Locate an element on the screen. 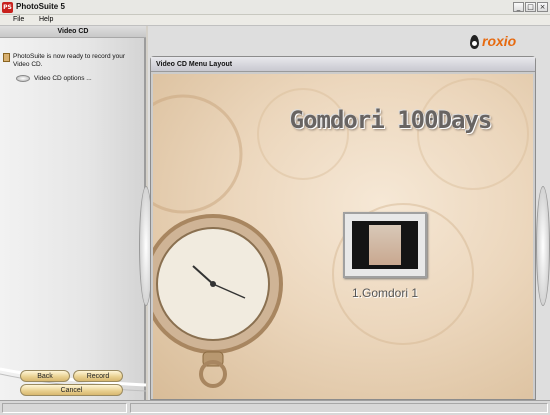 The image size is (550, 415). title-bar: PS PhotoSuite 5 _ □ × is located at coordinates (275, 7).